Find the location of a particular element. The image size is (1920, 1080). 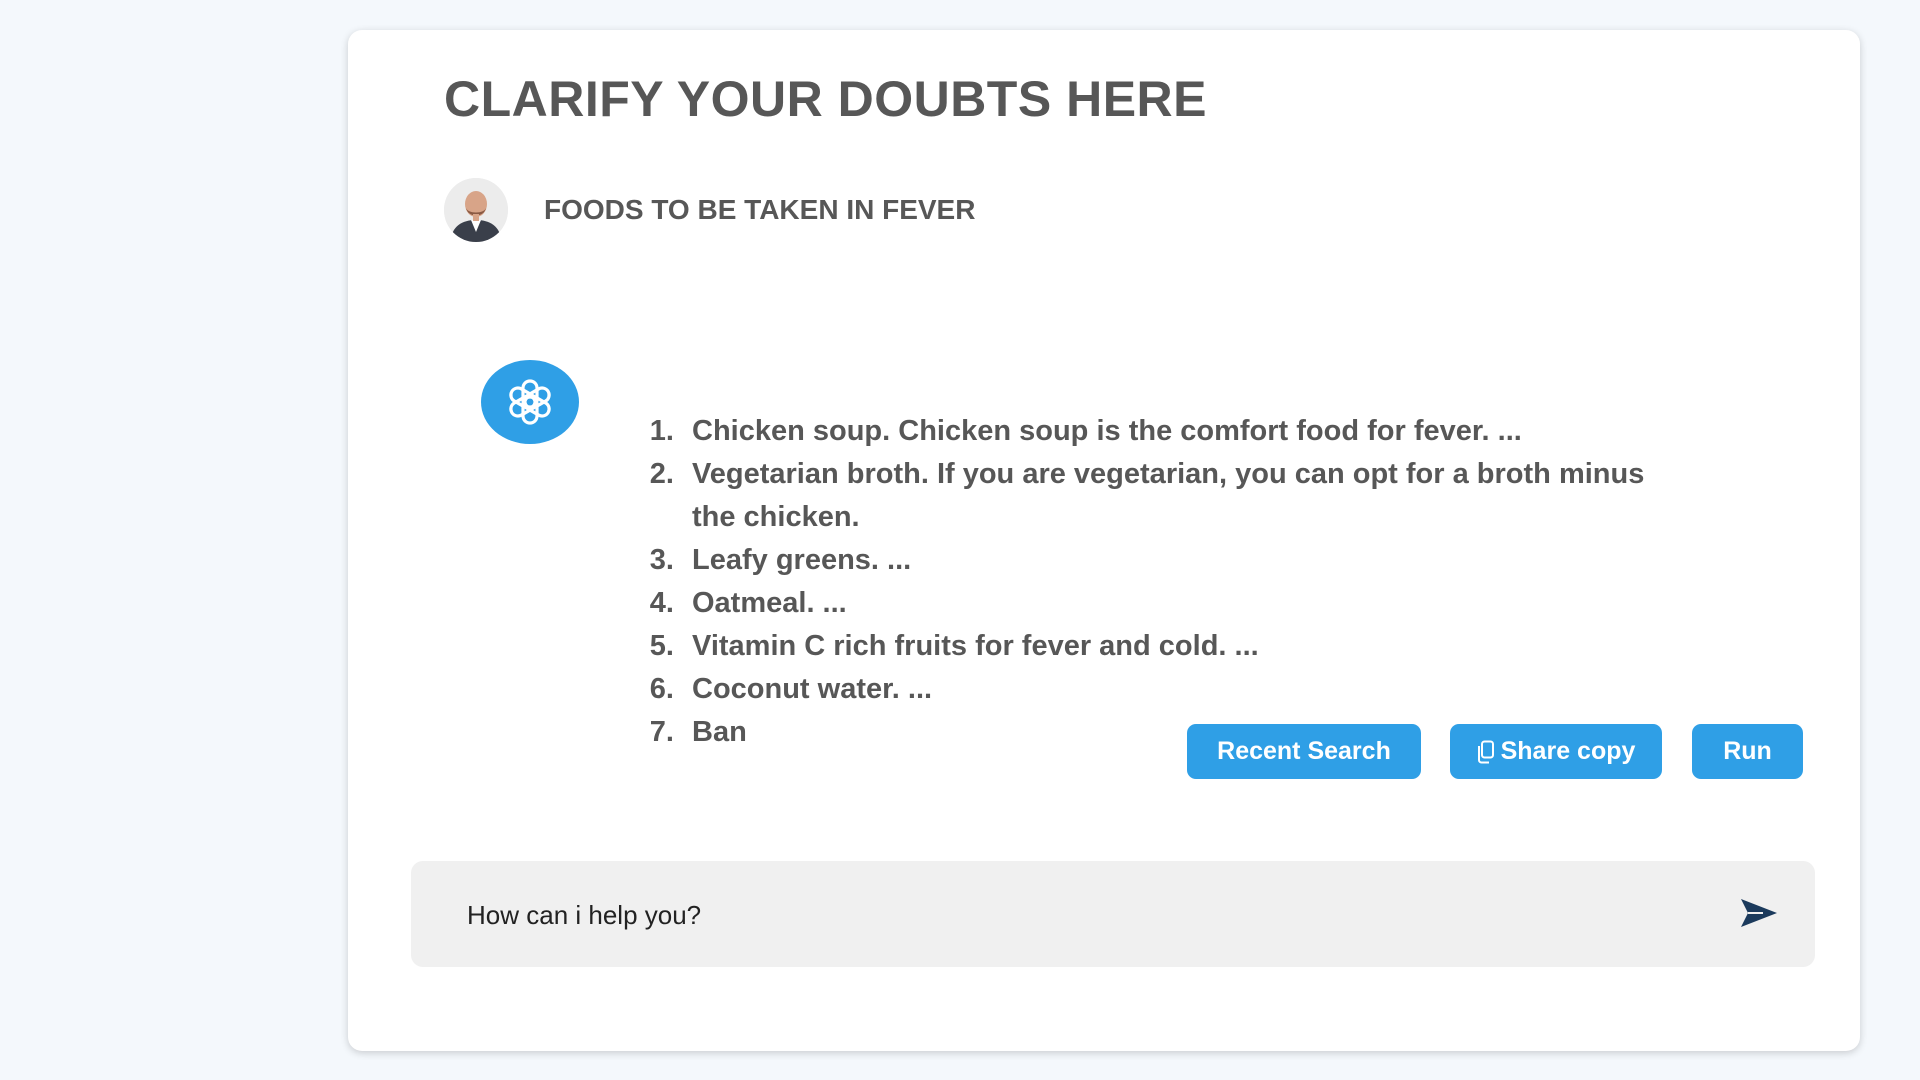

share-copy-button: Share copy is located at coordinates (1556, 751).